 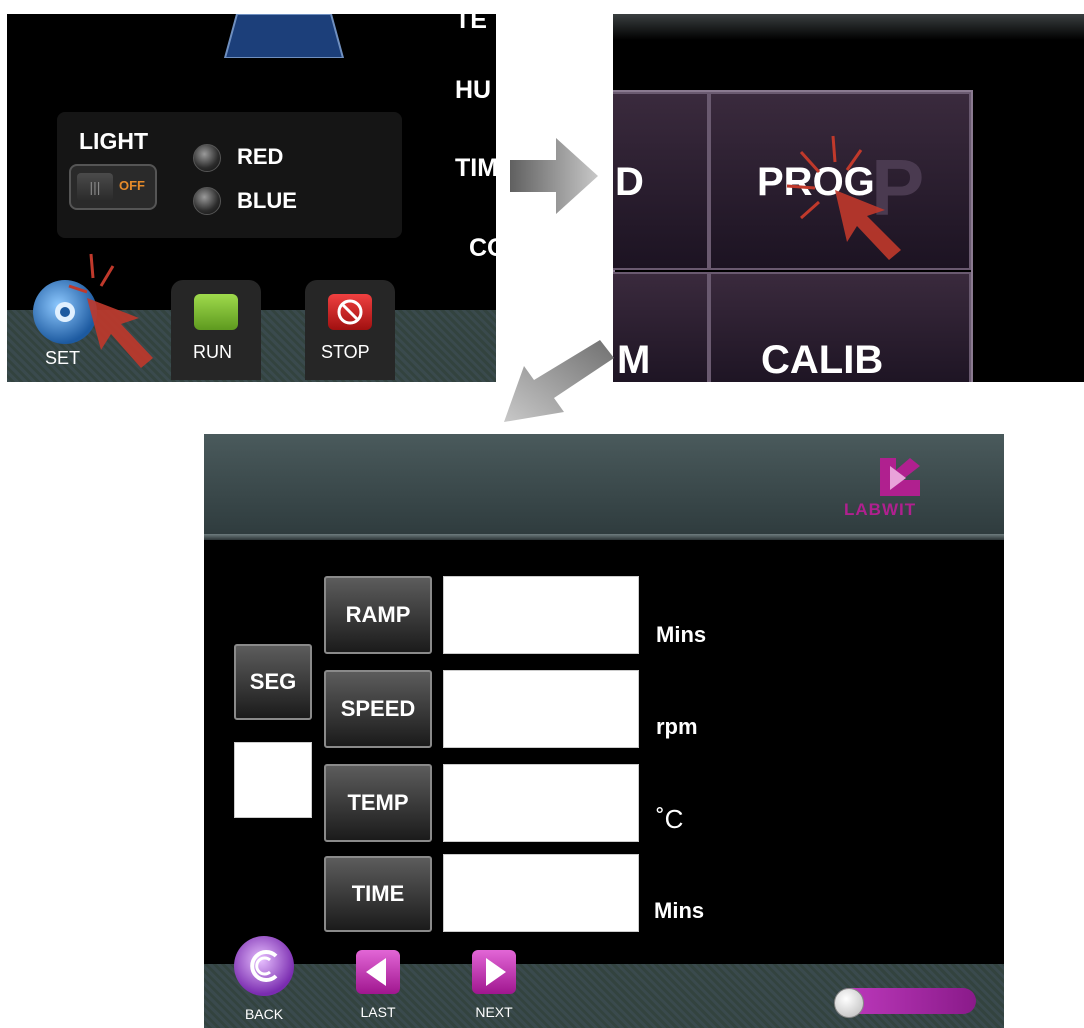 What do you see at coordinates (840, 327) in the screenshot?
I see `menu-tile-calib: CALIB` at bounding box center [840, 327].